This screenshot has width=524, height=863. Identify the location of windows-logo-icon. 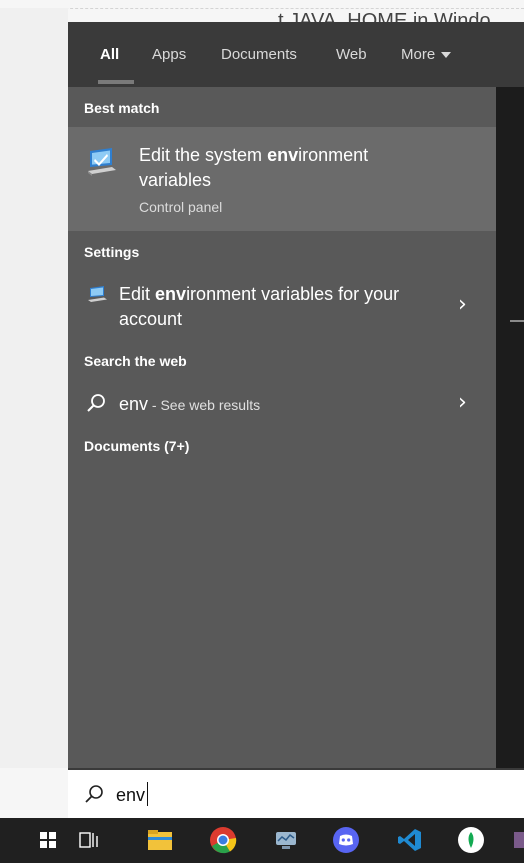
(48, 840).